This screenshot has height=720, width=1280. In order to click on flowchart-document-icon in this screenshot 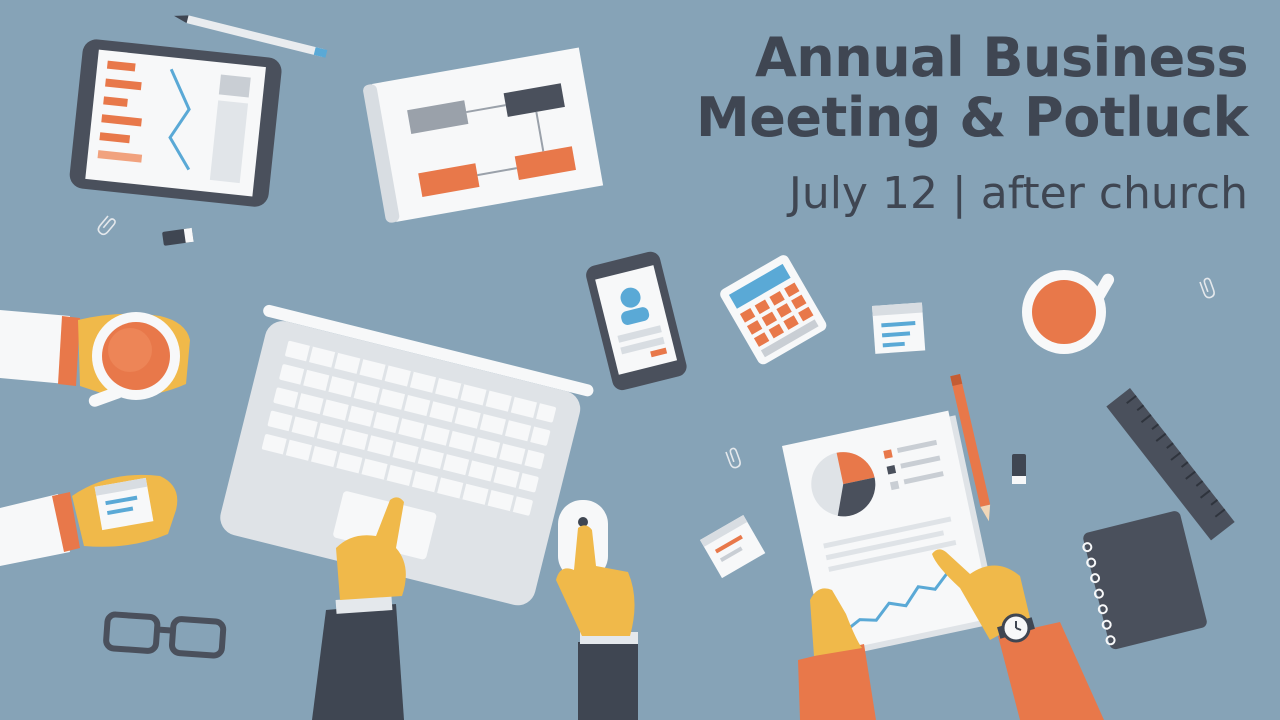, I will do `click(483, 135)`.